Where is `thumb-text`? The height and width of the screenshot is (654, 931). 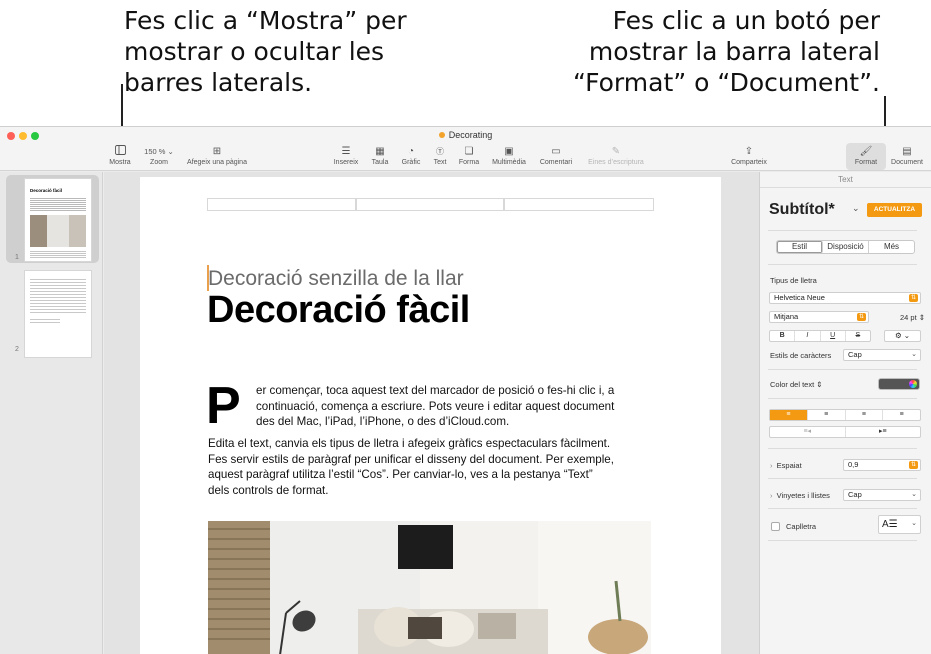 thumb-text is located at coordinates (58, 295).